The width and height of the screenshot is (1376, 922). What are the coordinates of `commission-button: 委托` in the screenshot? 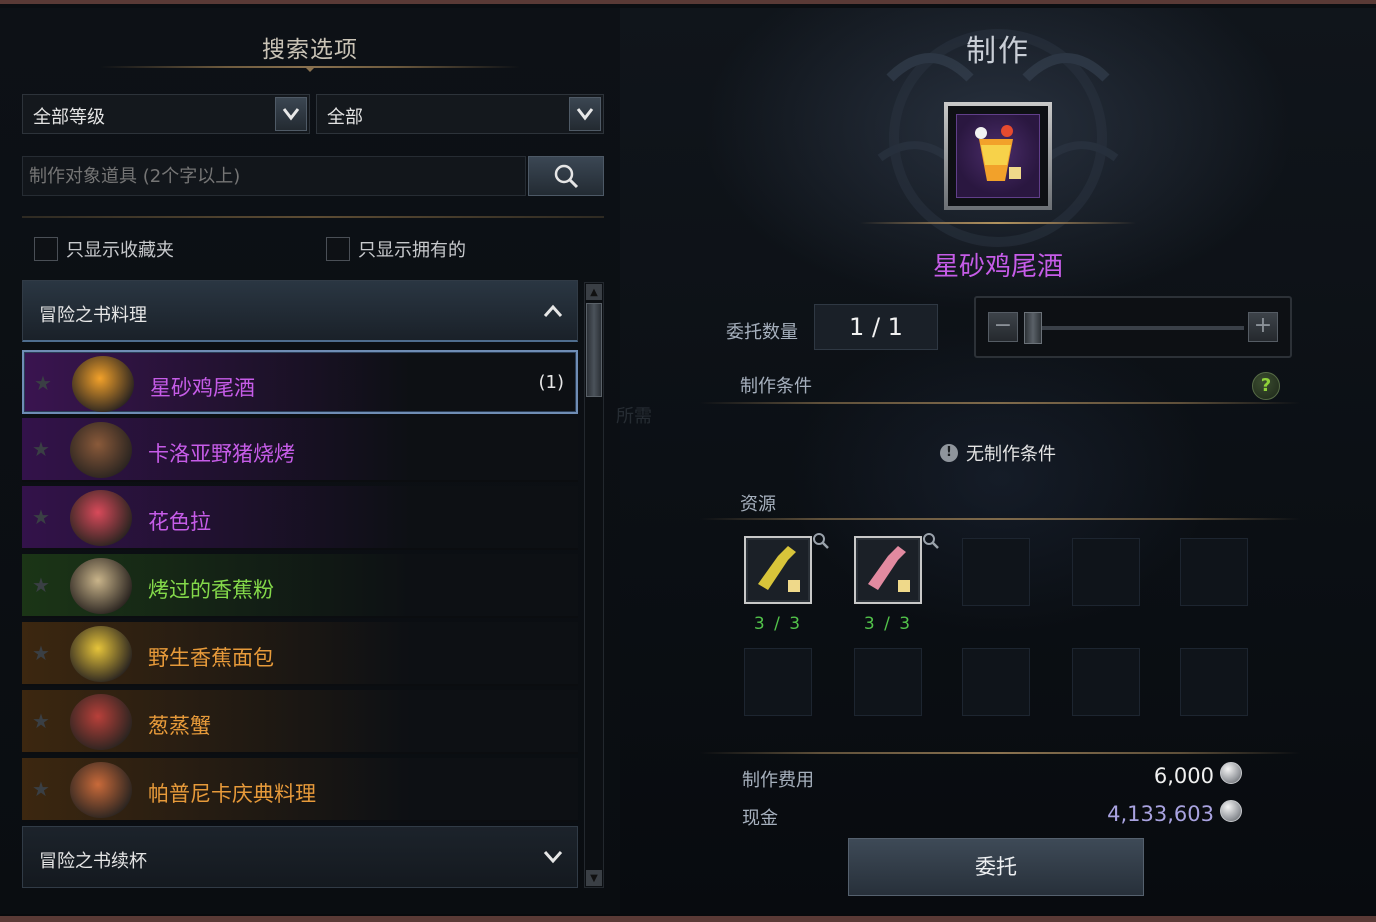 It's located at (996, 867).